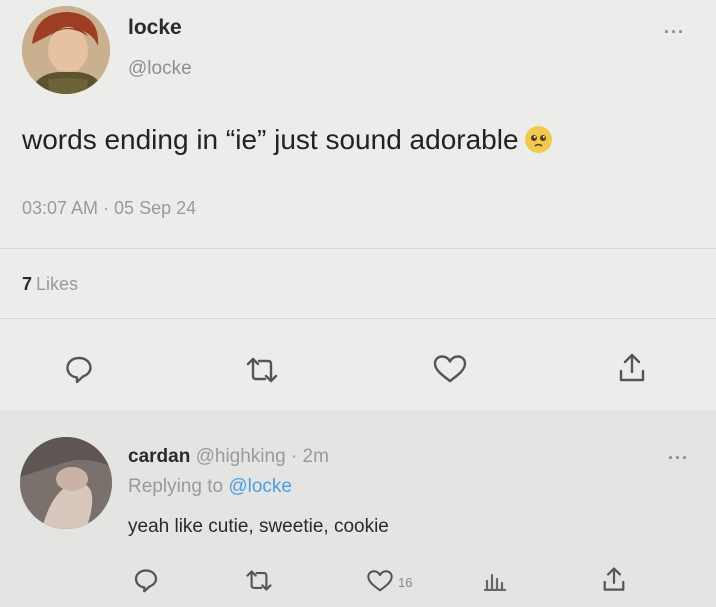 The width and height of the screenshot is (716, 607). Describe the element at coordinates (258, 526) in the screenshot. I see `reply-text: yeah like cutie, sweetie, cookie` at that location.